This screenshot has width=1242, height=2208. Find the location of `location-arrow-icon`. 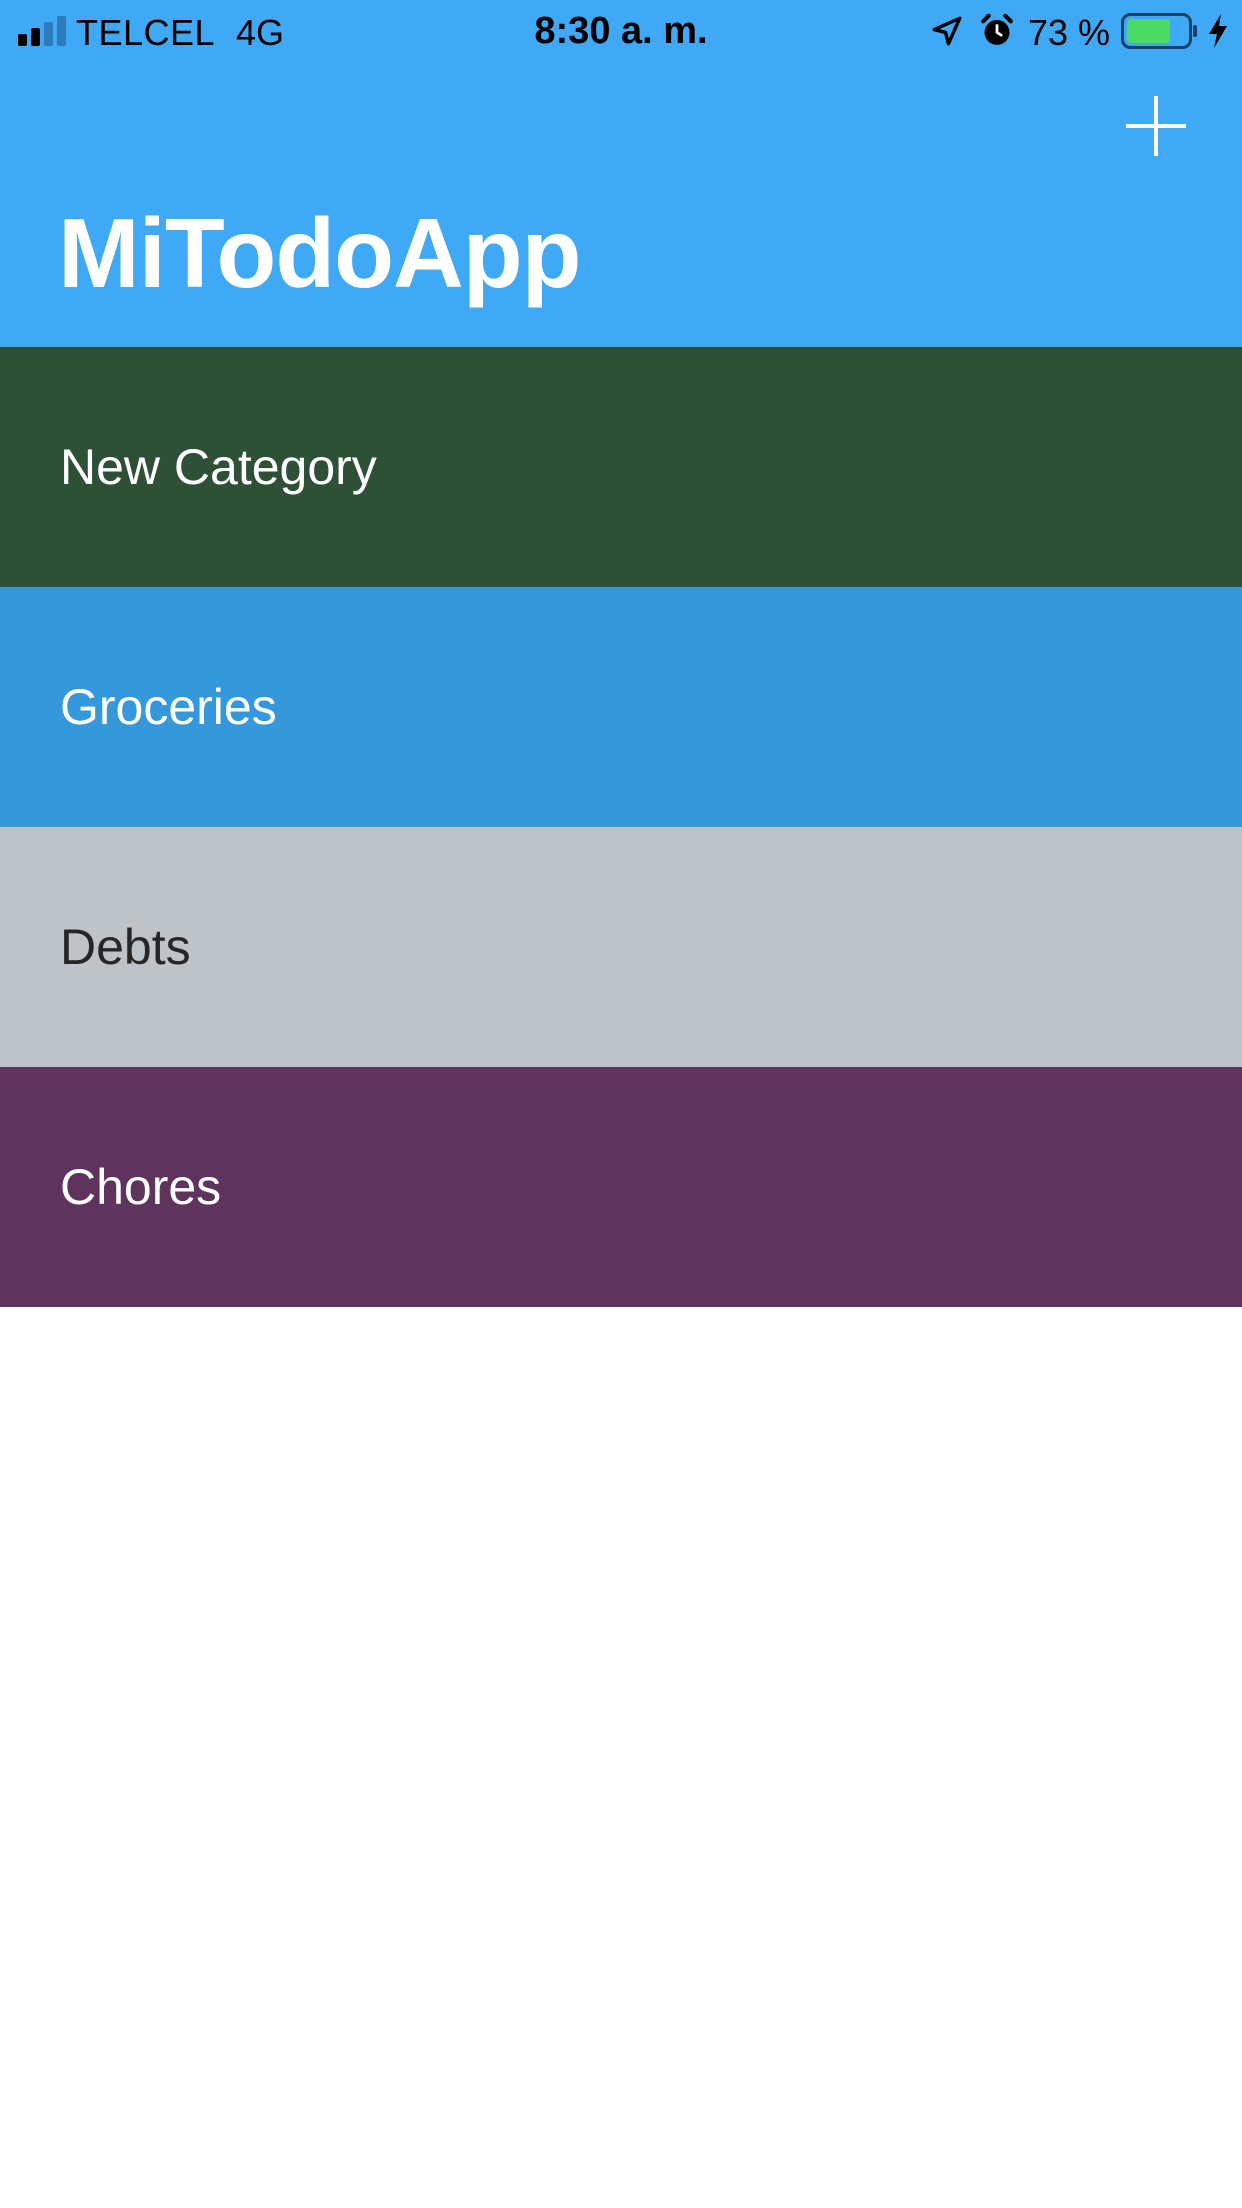

location-arrow-icon is located at coordinates (947, 31).